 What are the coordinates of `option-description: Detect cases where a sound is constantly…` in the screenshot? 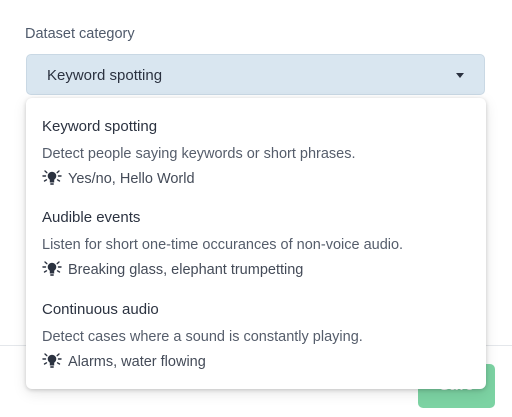 It's located at (202, 337).